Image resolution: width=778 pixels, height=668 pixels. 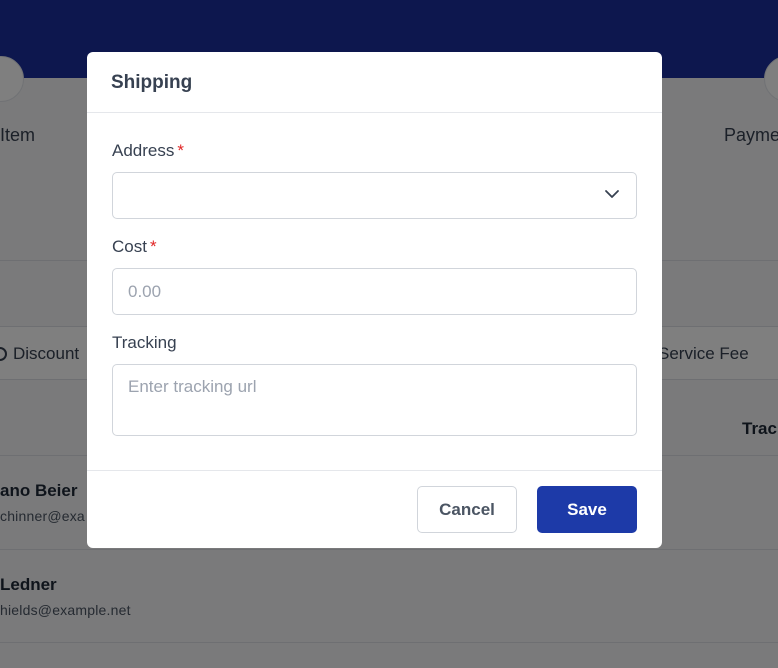 I want to click on dialog-title: Shipping, so click(x=152, y=82).